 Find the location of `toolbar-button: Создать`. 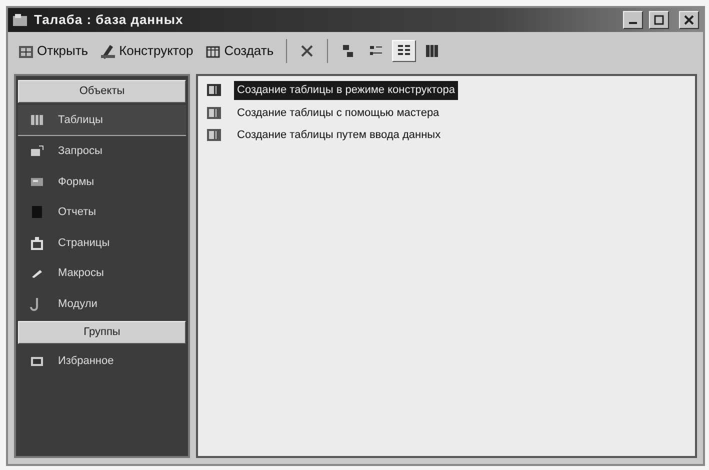

toolbar-button: Создать is located at coordinates (239, 51).